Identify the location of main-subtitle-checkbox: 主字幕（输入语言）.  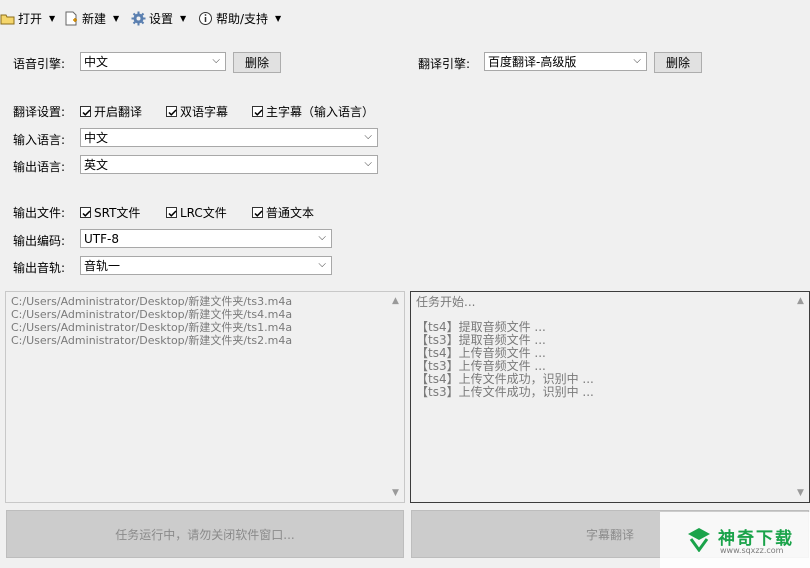
(313, 111).